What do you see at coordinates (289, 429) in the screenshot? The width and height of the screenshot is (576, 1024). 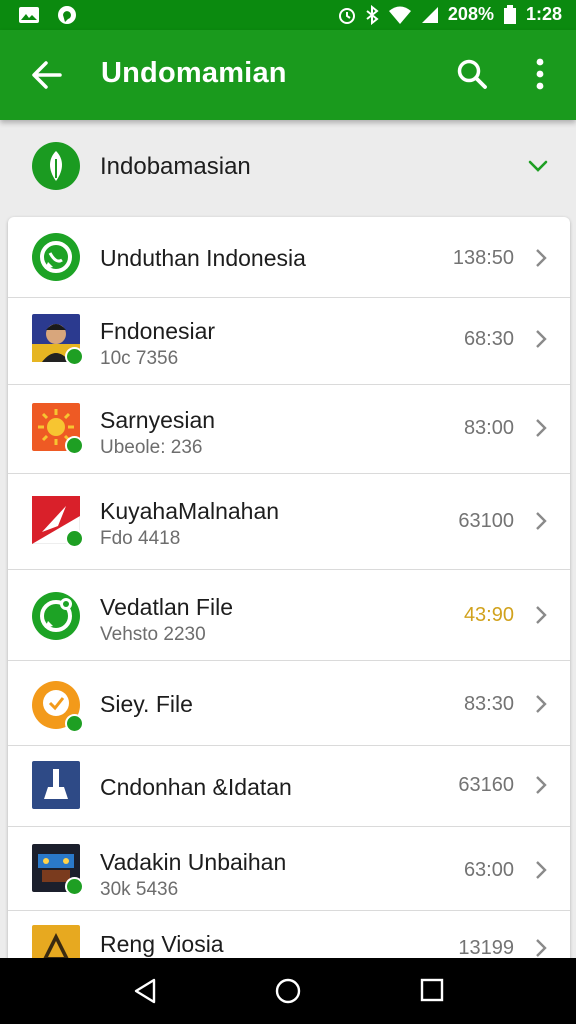 I see `list-item: Sarnyesian Ubeole: 236 83:00` at bounding box center [289, 429].